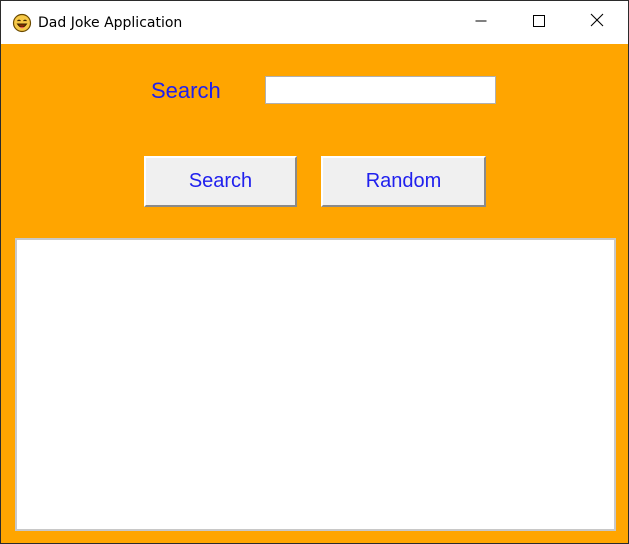 This screenshot has height=544, width=629. What do you see at coordinates (380, 90) in the screenshot?
I see `search-input` at bounding box center [380, 90].